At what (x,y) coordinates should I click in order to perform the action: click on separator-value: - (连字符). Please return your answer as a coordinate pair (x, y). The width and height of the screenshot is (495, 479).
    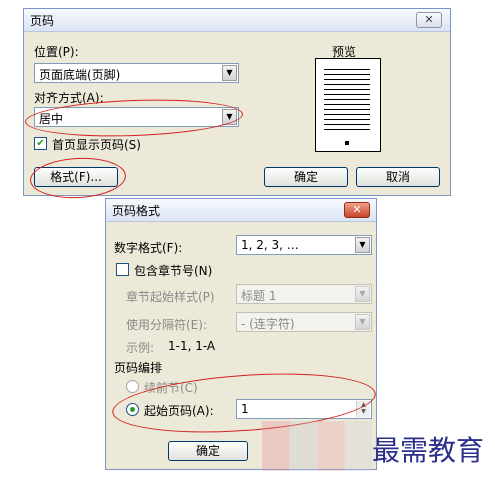
    Looking at the image, I should click on (268, 324).